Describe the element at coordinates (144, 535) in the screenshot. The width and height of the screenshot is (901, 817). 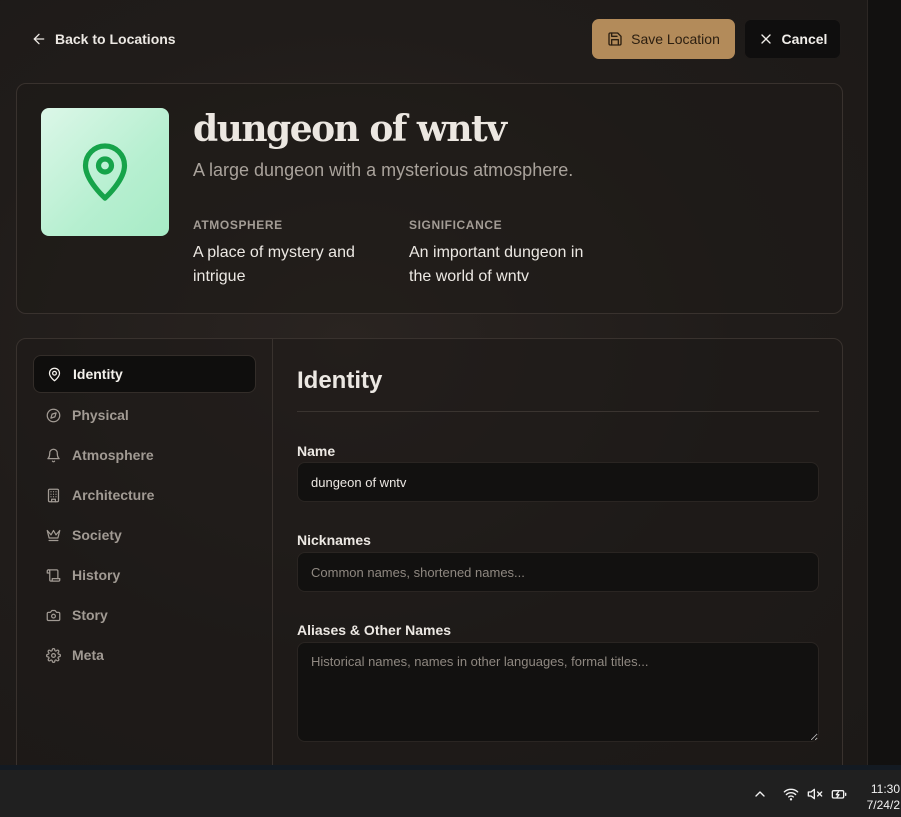
I see `sidebar-item-society: Society` at that location.